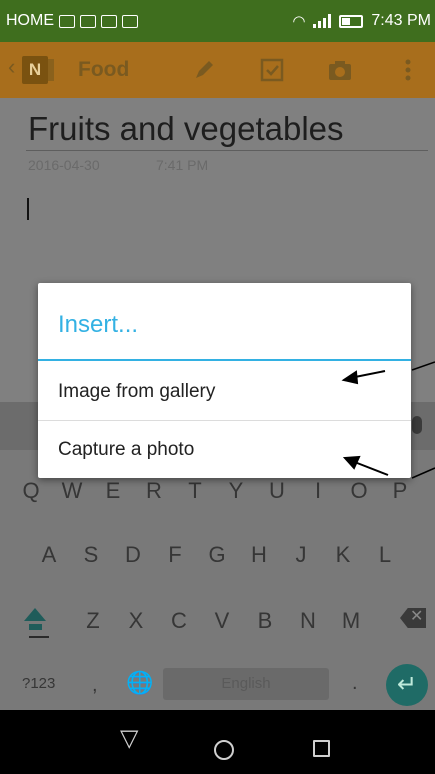 The height and width of the screenshot is (774, 435). What do you see at coordinates (322, 21) in the screenshot?
I see `signal-icon` at bounding box center [322, 21].